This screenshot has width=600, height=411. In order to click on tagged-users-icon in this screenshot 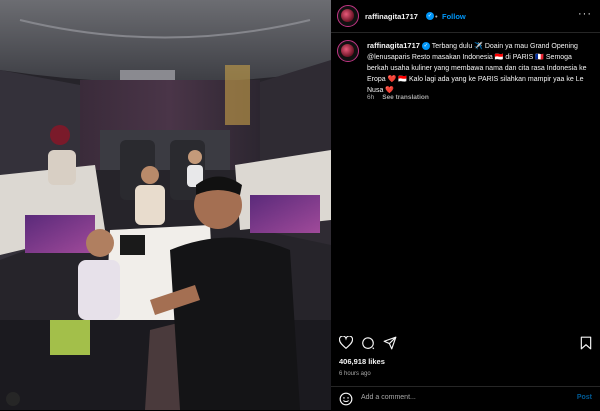, I will do `click(13, 399)`.